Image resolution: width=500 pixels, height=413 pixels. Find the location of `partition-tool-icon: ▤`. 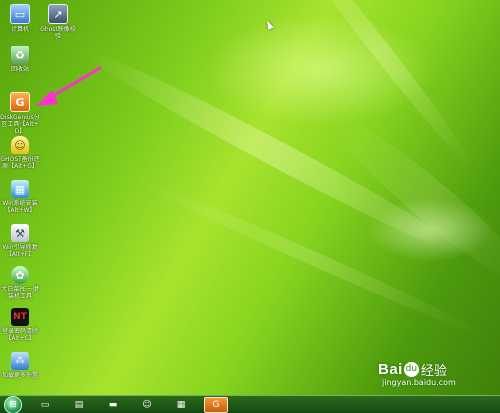

partition-tool-icon: ▤ is located at coordinates (79, 405).